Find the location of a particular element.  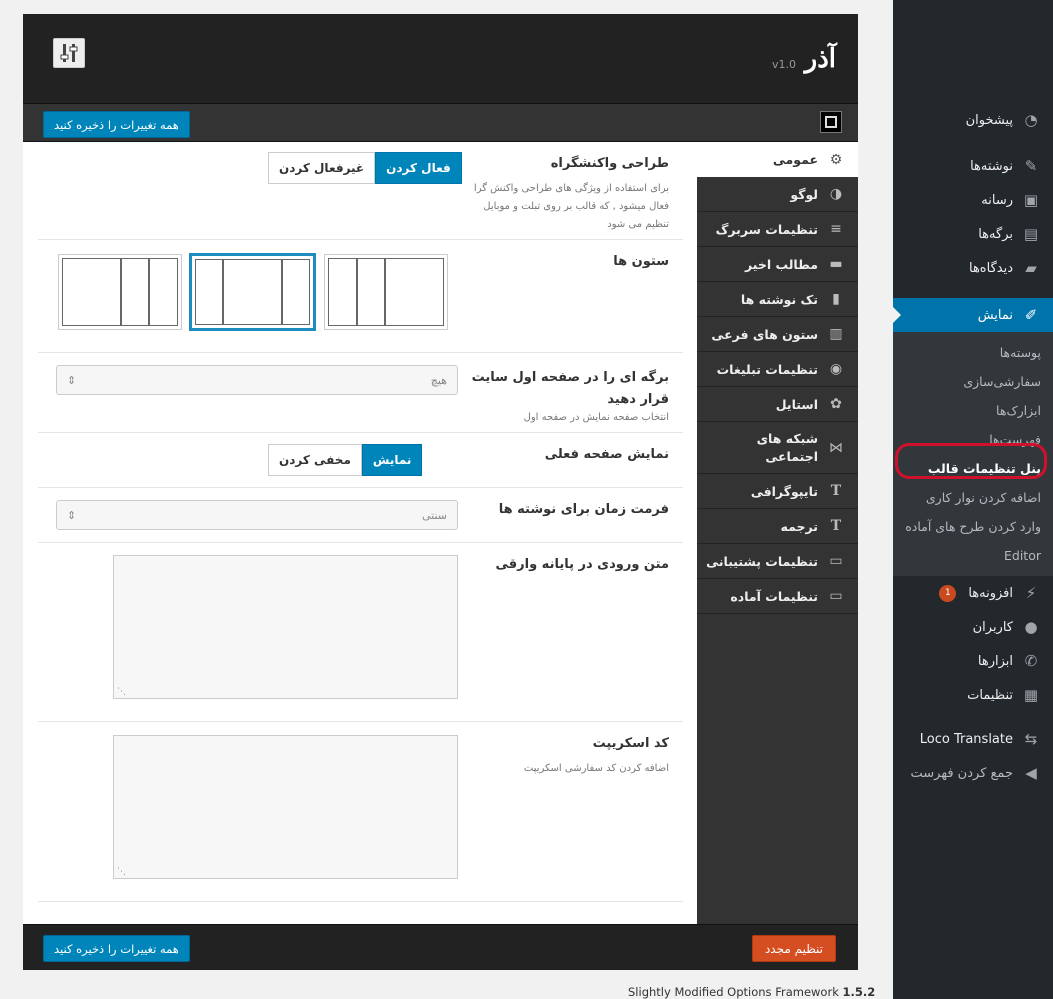

settings-icon: ▦ is located at coordinates (1031, 695).